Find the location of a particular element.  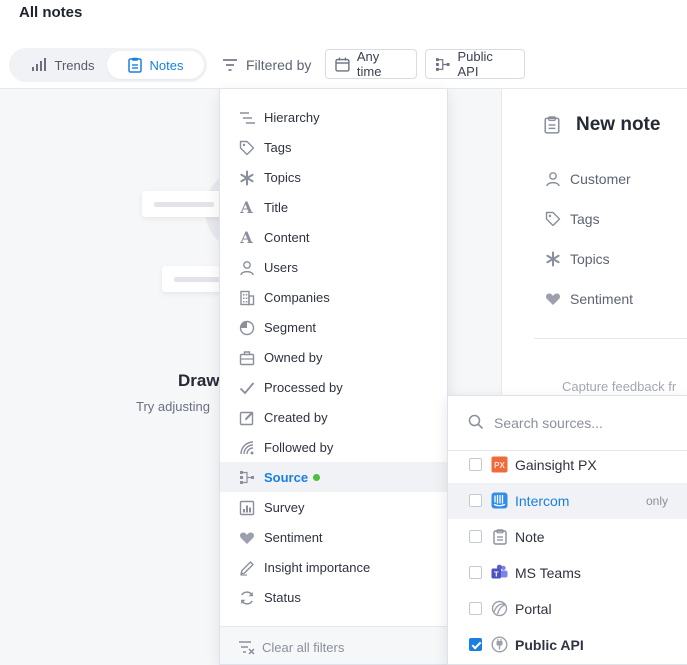

topics-field-label: Topics is located at coordinates (590, 259).